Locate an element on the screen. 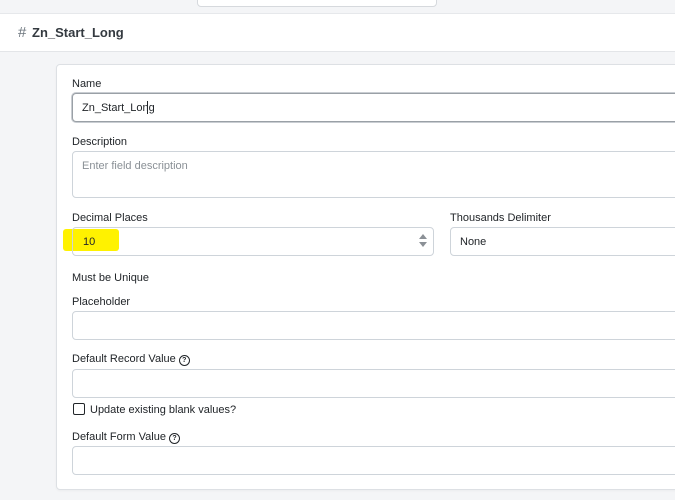  must-be-unique-label: Must be Unique is located at coordinates (111, 278).